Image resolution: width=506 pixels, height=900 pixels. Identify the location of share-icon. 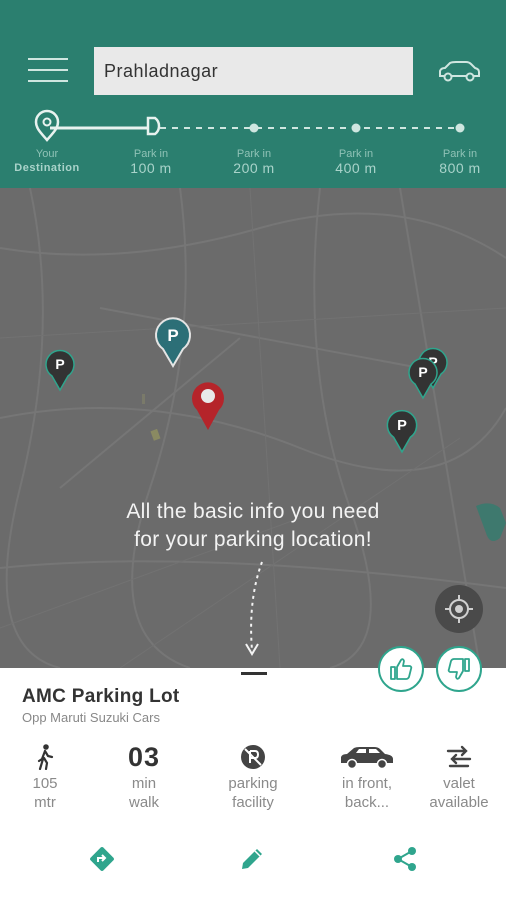
(405, 859).